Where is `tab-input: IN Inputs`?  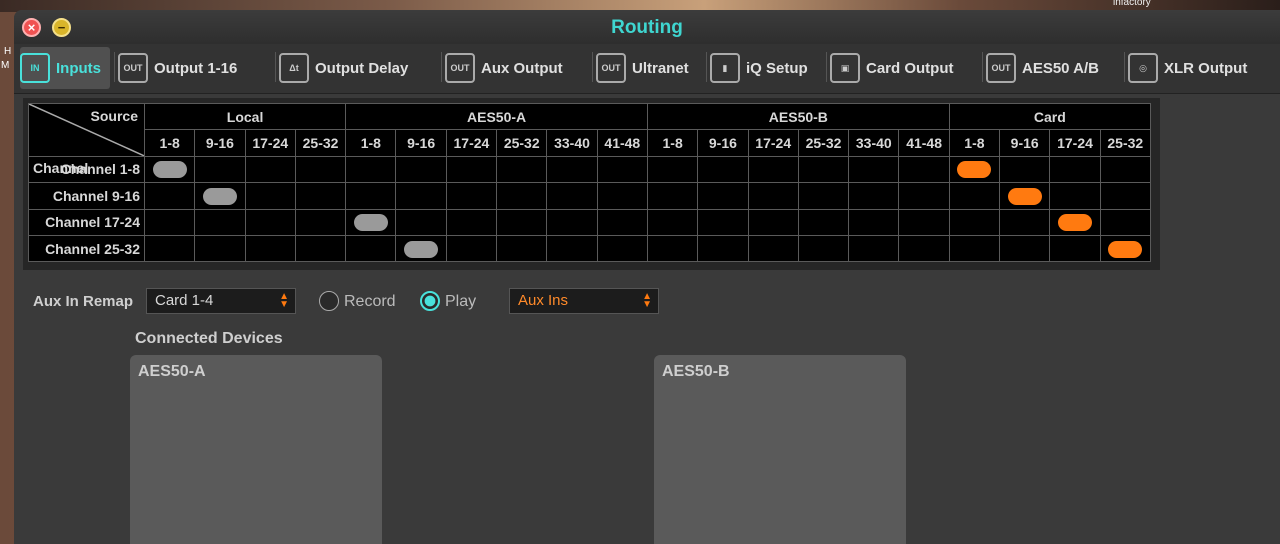
tab-input: IN Inputs is located at coordinates (65, 68).